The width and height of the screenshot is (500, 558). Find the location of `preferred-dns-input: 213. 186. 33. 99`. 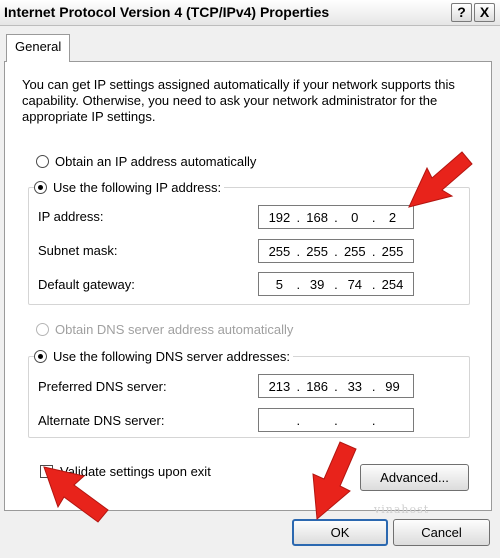

preferred-dns-input: 213. 186. 33. 99 is located at coordinates (336, 386).